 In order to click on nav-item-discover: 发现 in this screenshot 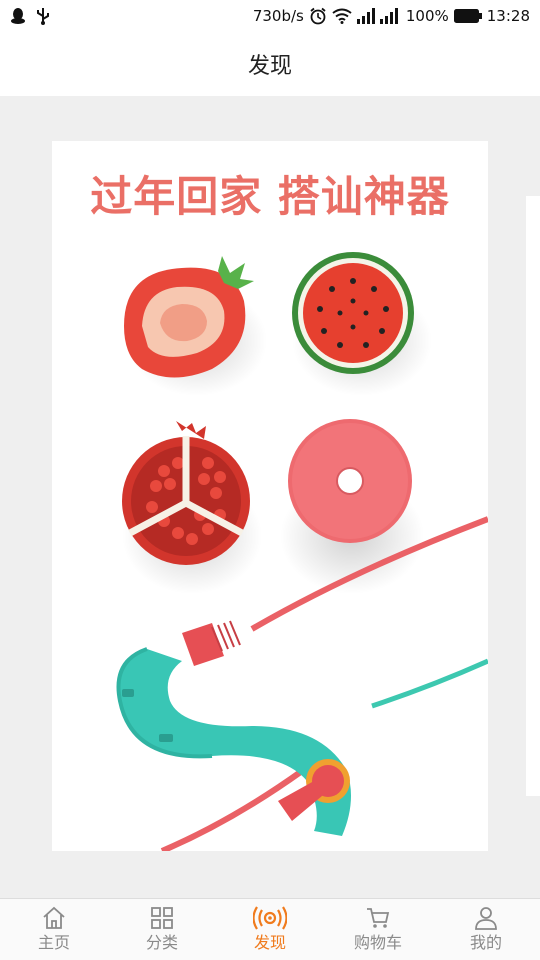, I will do `click(270, 929)`.